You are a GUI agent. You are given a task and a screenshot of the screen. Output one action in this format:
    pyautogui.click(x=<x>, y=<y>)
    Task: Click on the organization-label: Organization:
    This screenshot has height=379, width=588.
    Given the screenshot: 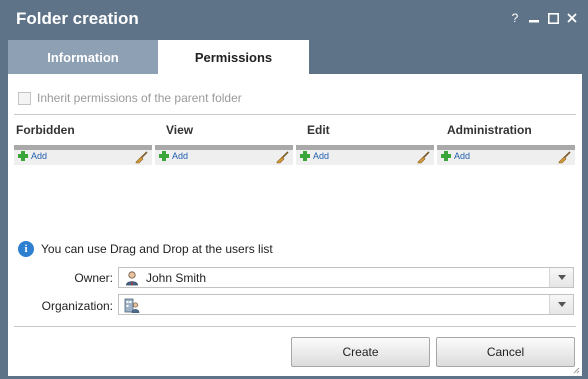 What is the action you would take?
    pyautogui.click(x=77, y=306)
    